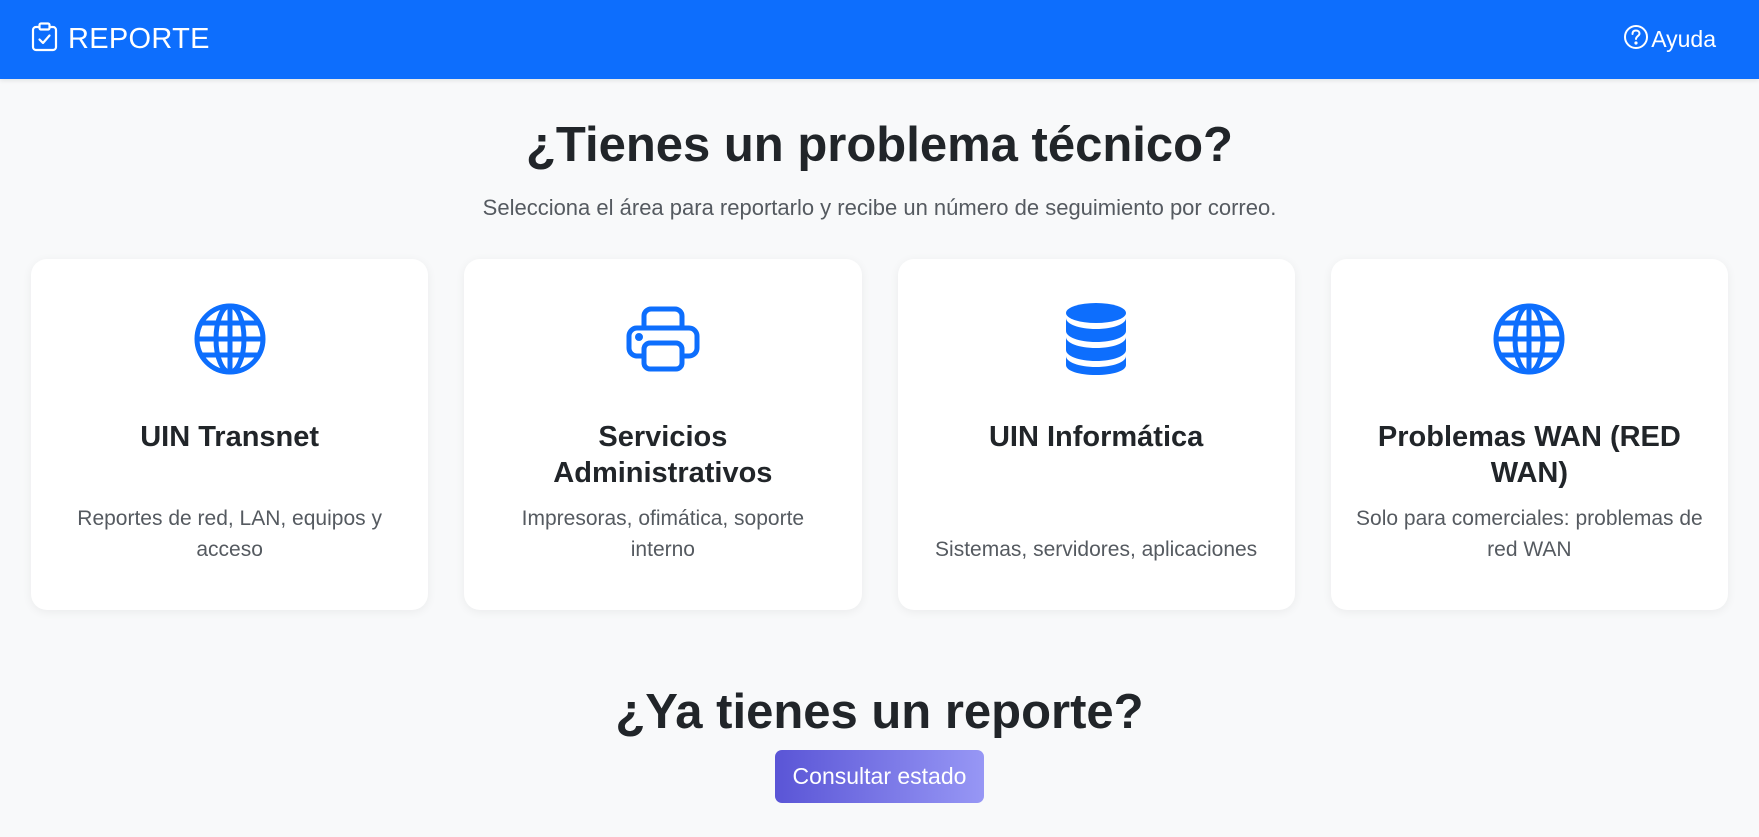  I want to click on question-circle-icon, so click(1636, 40).